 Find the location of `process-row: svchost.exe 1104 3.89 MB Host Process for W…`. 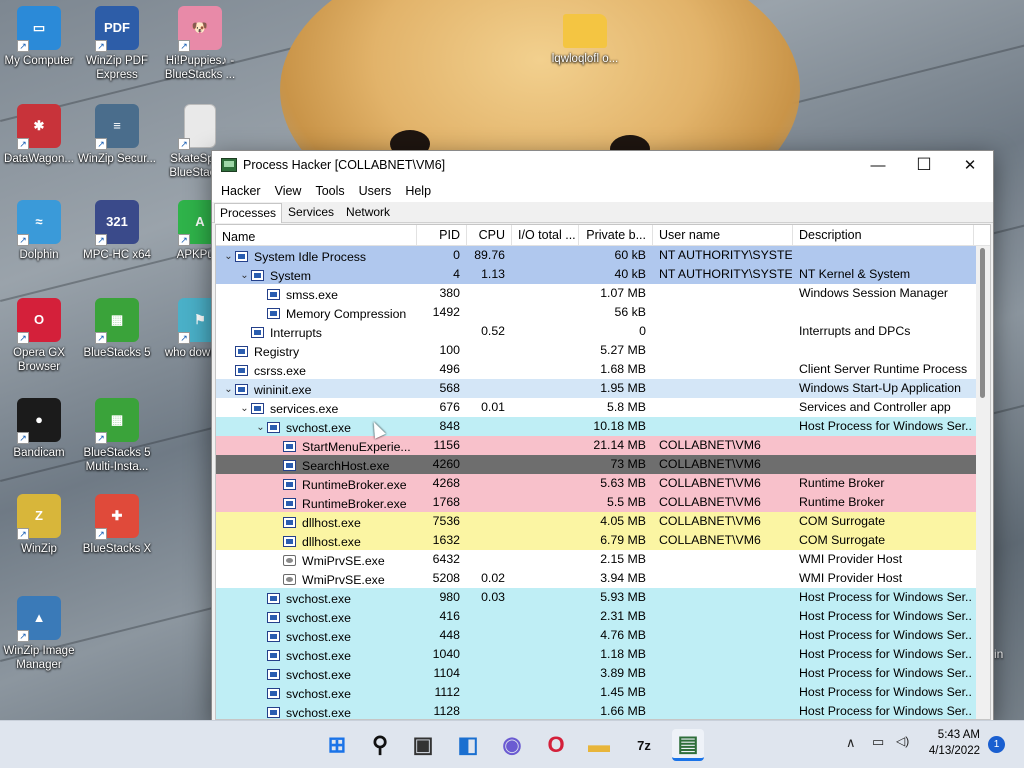

process-row: svchost.exe 1104 3.89 MB Host Process for W… is located at coordinates (603, 673).